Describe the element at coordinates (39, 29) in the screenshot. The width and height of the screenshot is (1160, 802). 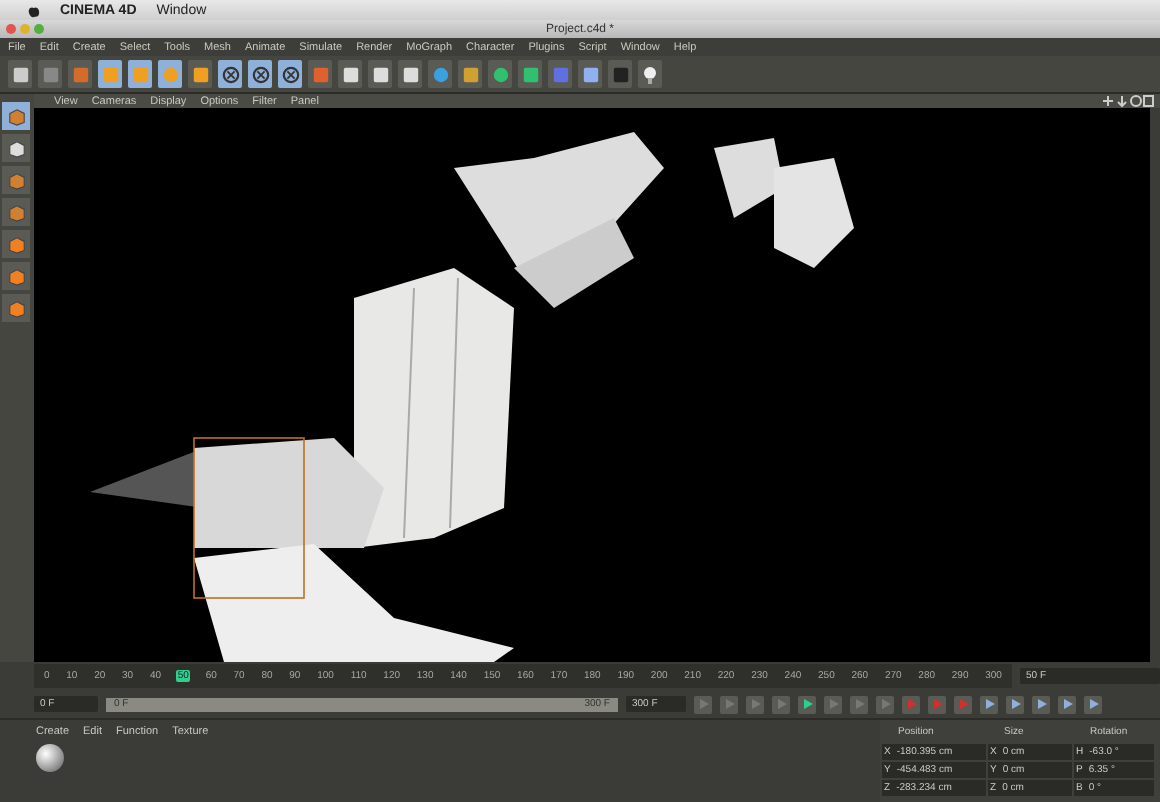
I see `zoom-button` at that location.